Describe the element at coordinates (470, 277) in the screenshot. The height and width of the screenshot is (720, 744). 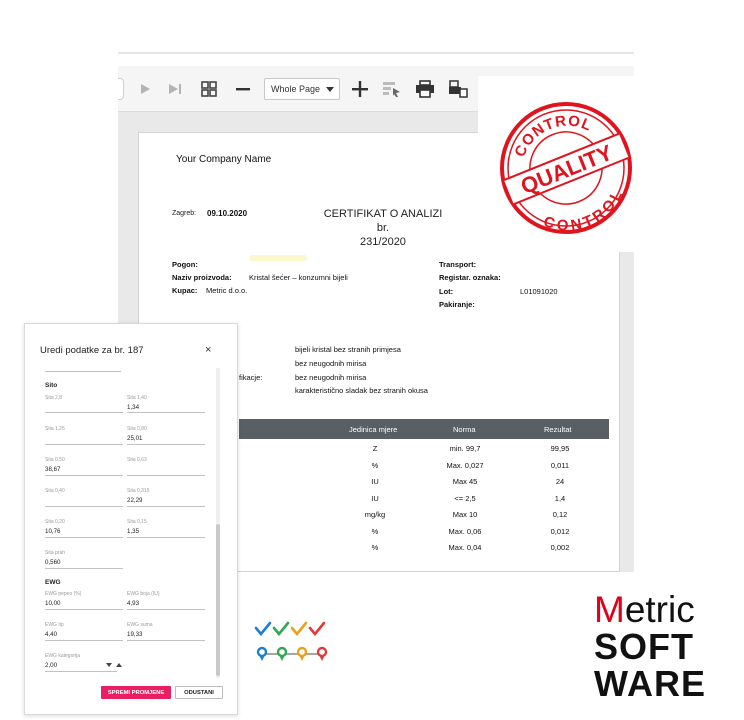
I see `field-label: Registar. oznaka:` at that location.